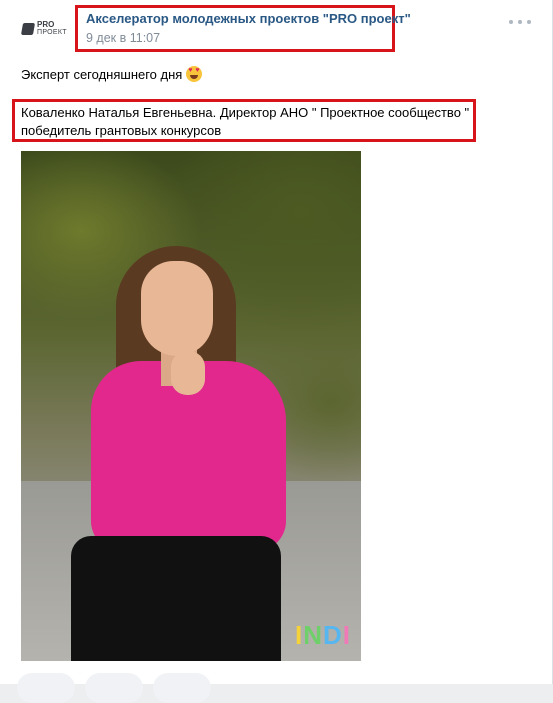  Describe the element at coordinates (52, 32) in the screenshot. I see `avatar-text-secondary: ПРОЕКТ` at that location.